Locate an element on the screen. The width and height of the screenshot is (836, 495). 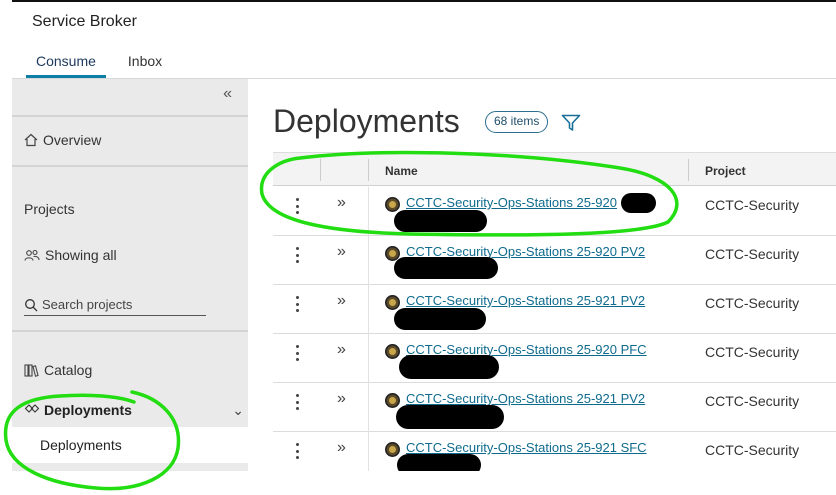
sidebar-group-deployments: Deployments ⌄ is located at coordinates (134, 410).